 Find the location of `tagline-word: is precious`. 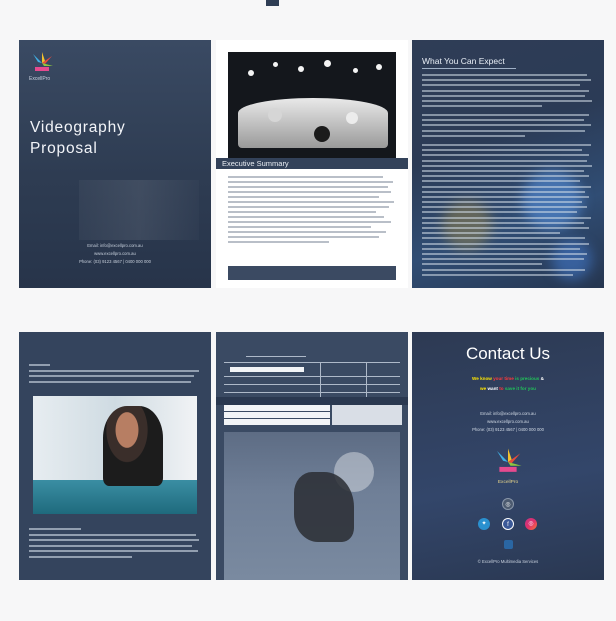

tagline-word: is precious is located at coordinates (527, 378).